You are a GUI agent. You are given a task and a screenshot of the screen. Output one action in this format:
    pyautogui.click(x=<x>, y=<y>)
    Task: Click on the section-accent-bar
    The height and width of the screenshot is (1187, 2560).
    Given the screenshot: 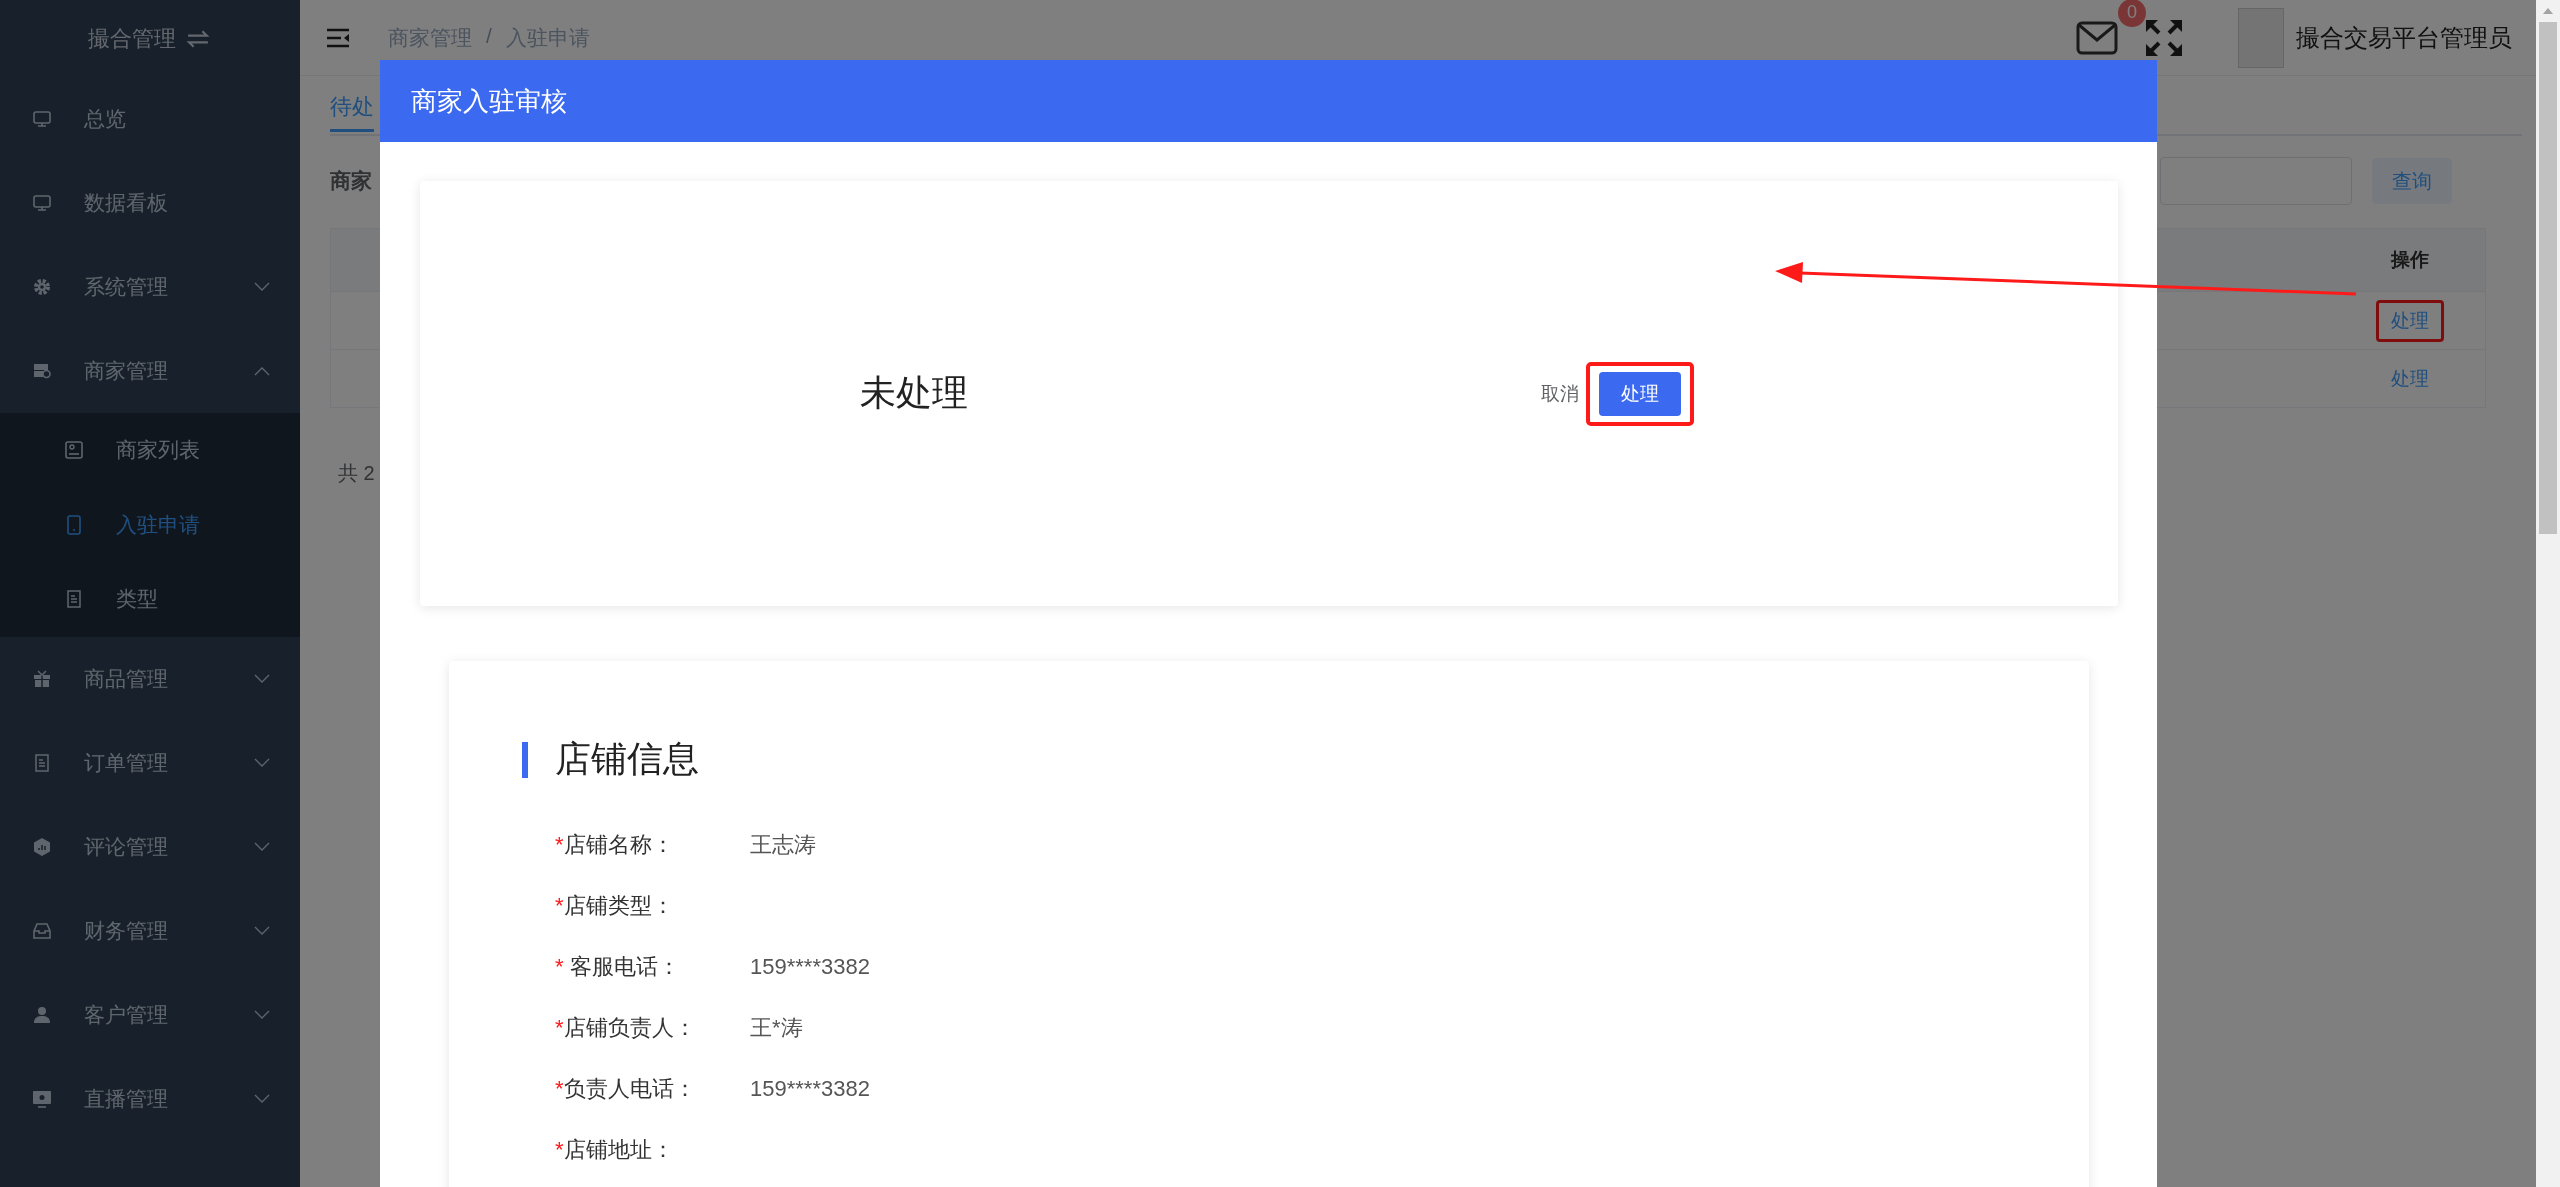 What is the action you would take?
    pyautogui.click(x=525, y=759)
    